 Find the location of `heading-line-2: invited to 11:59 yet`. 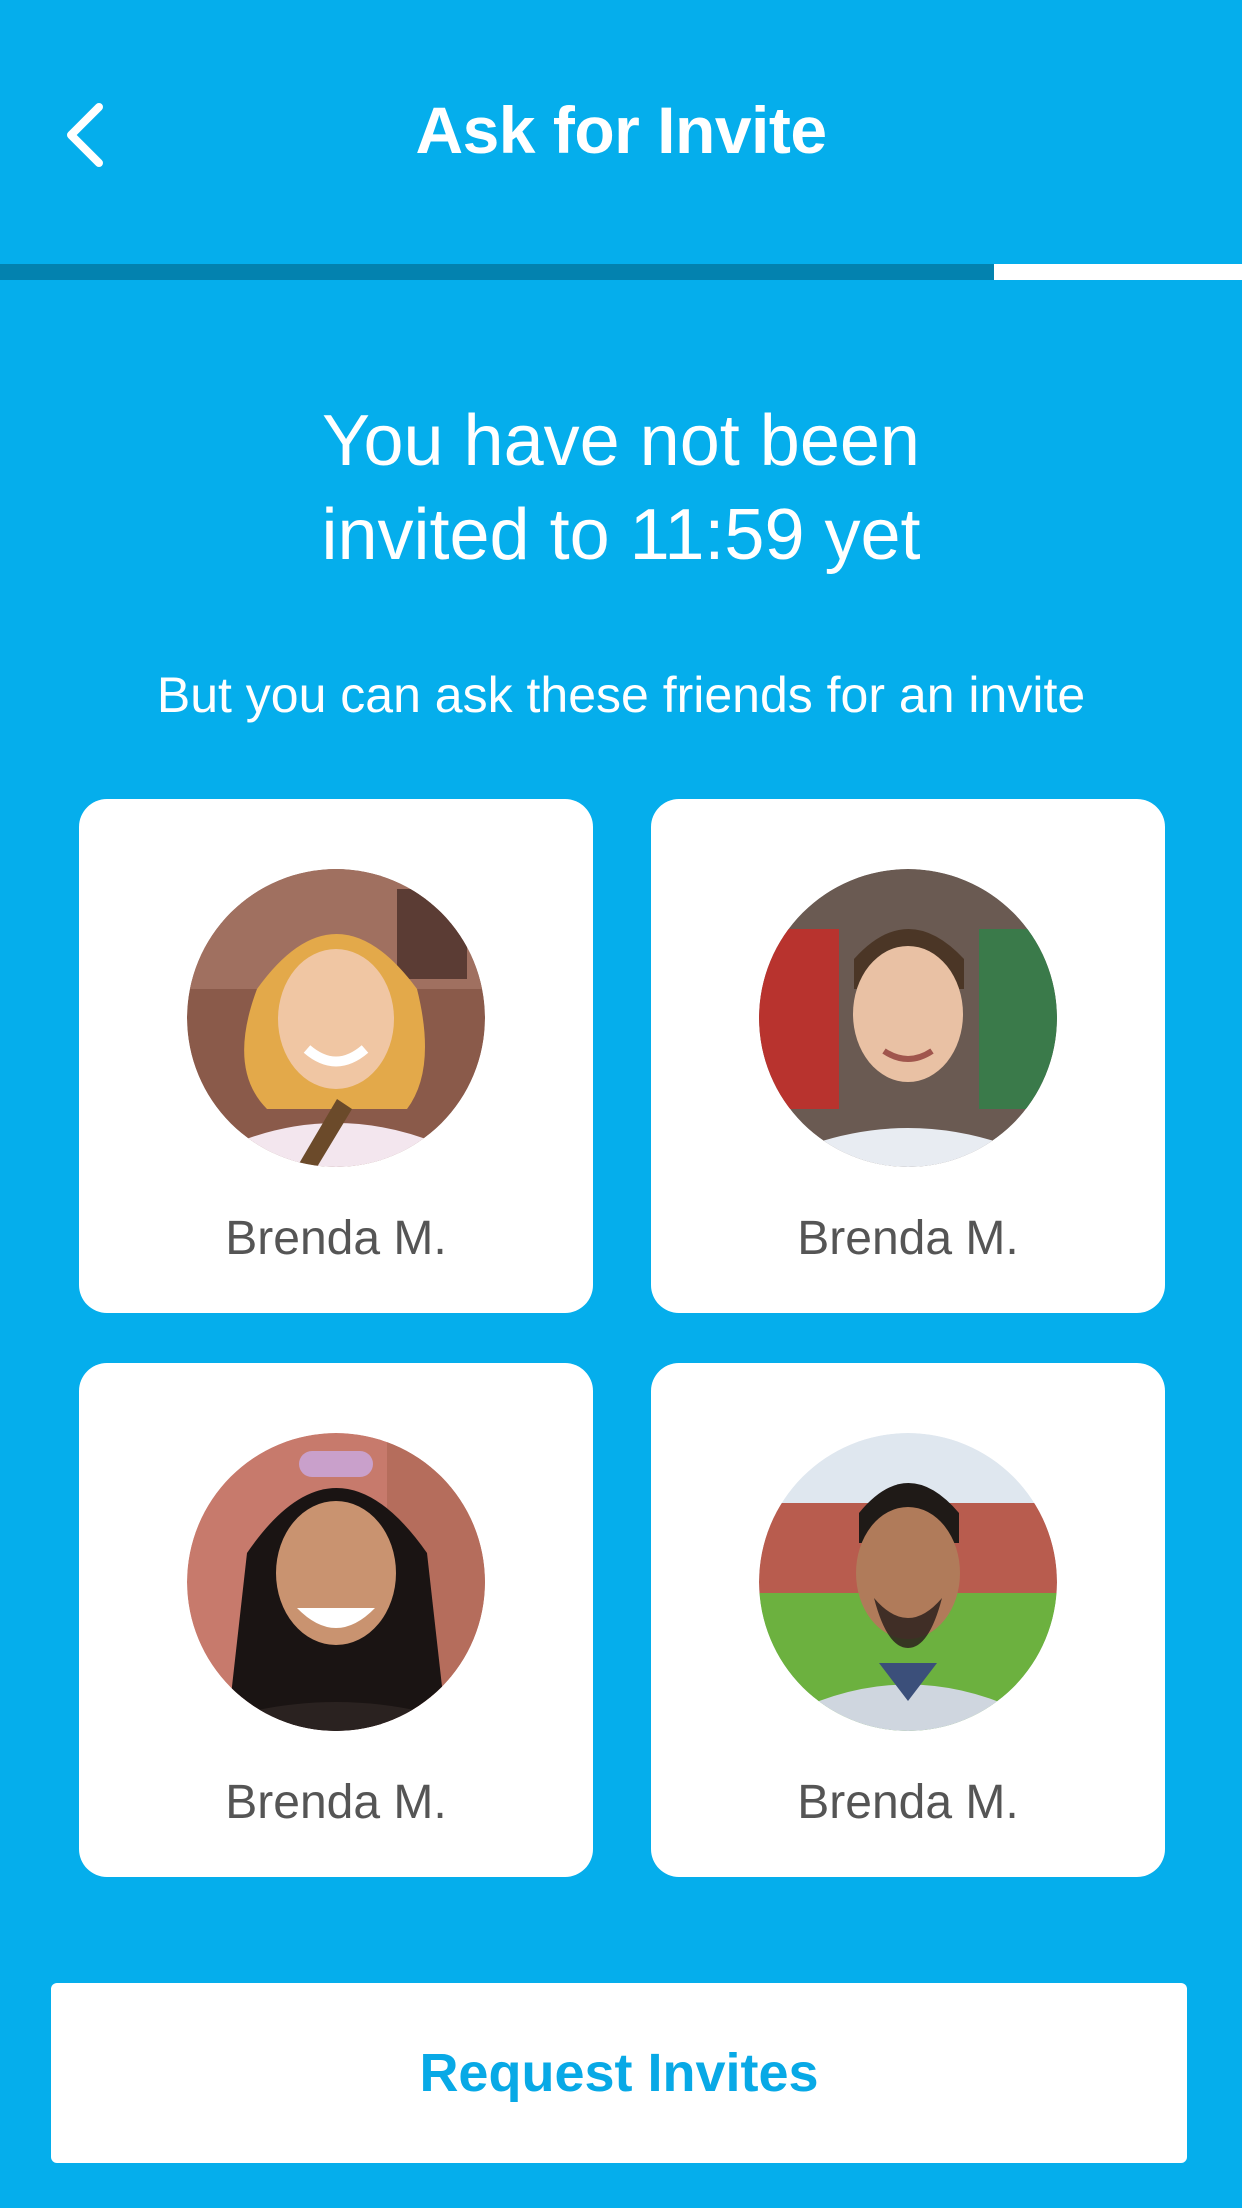

heading-line-2: invited to 11:59 yet is located at coordinates (621, 535).